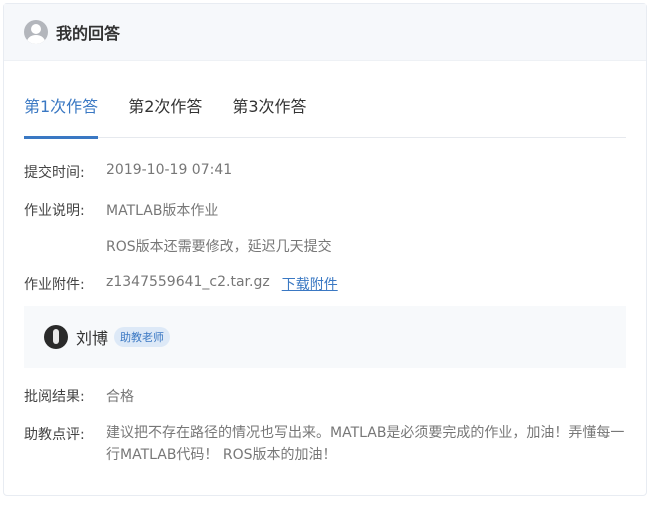  I want to click on description-line-2: ROS版本还需要修改，延迟几天提交, so click(219, 247).